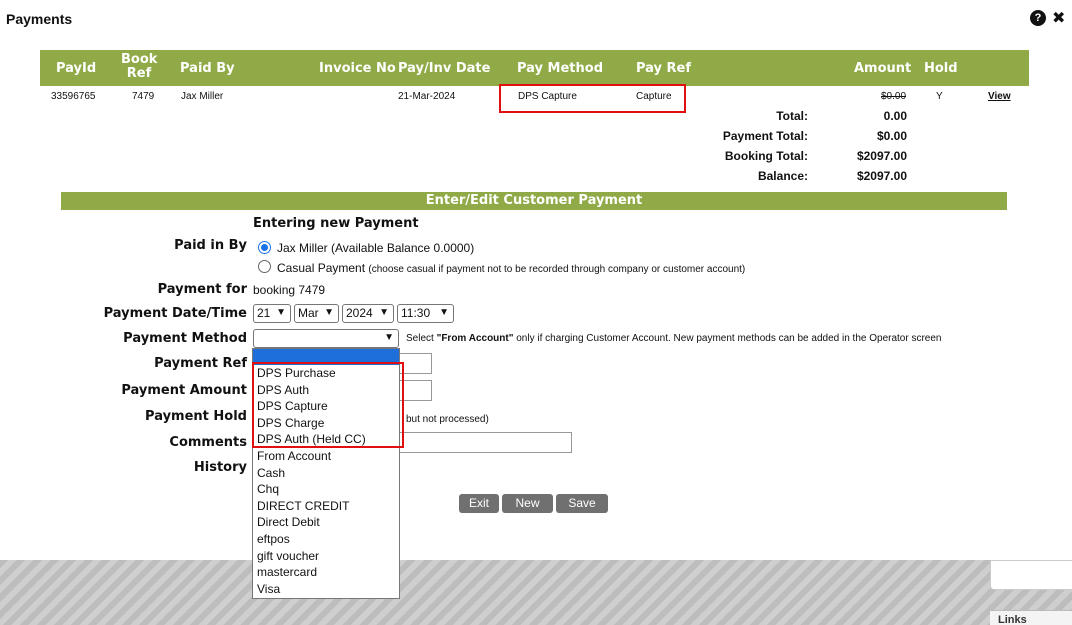 The image size is (1072, 625). Describe the element at coordinates (272, 313) in the screenshot. I see `date-day-select: 21 ▼` at that location.